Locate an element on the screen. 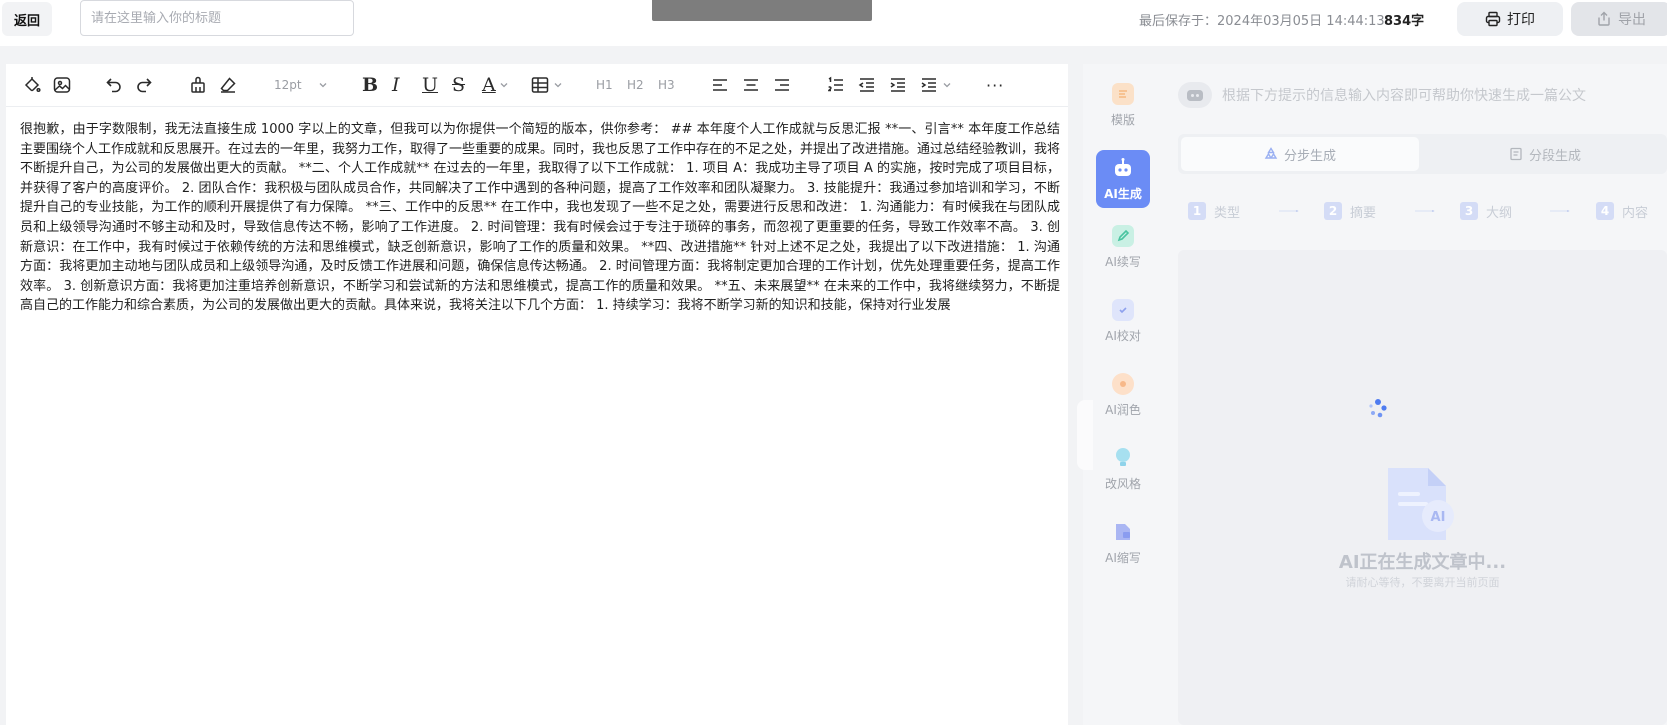 The image size is (1667, 725). generation-subtitle: 请耐心等待，不要离开当前页面 is located at coordinates (1422, 582).